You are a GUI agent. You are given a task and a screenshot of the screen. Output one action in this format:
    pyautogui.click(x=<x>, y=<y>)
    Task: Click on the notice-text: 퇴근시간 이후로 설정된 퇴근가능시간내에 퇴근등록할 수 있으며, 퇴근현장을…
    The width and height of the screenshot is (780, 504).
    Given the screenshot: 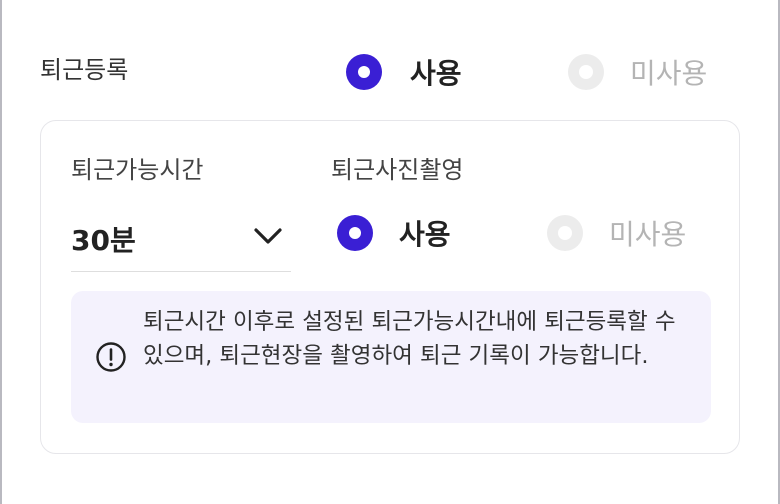 What is the action you would take?
    pyautogui.click(x=409, y=339)
    